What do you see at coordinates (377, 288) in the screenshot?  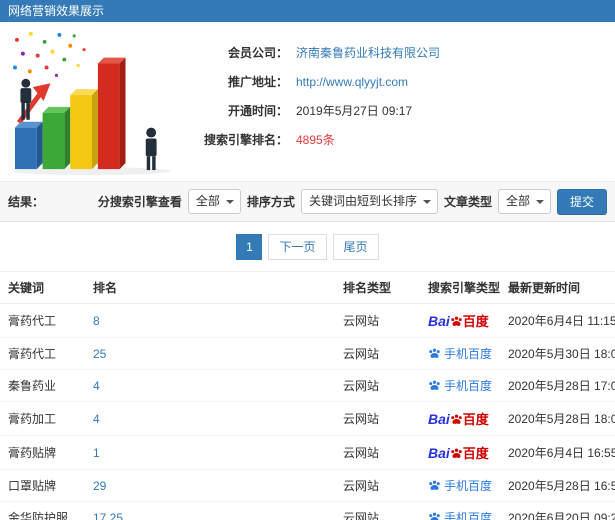 I see `col-rank-type: 排名类型` at bounding box center [377, 288].